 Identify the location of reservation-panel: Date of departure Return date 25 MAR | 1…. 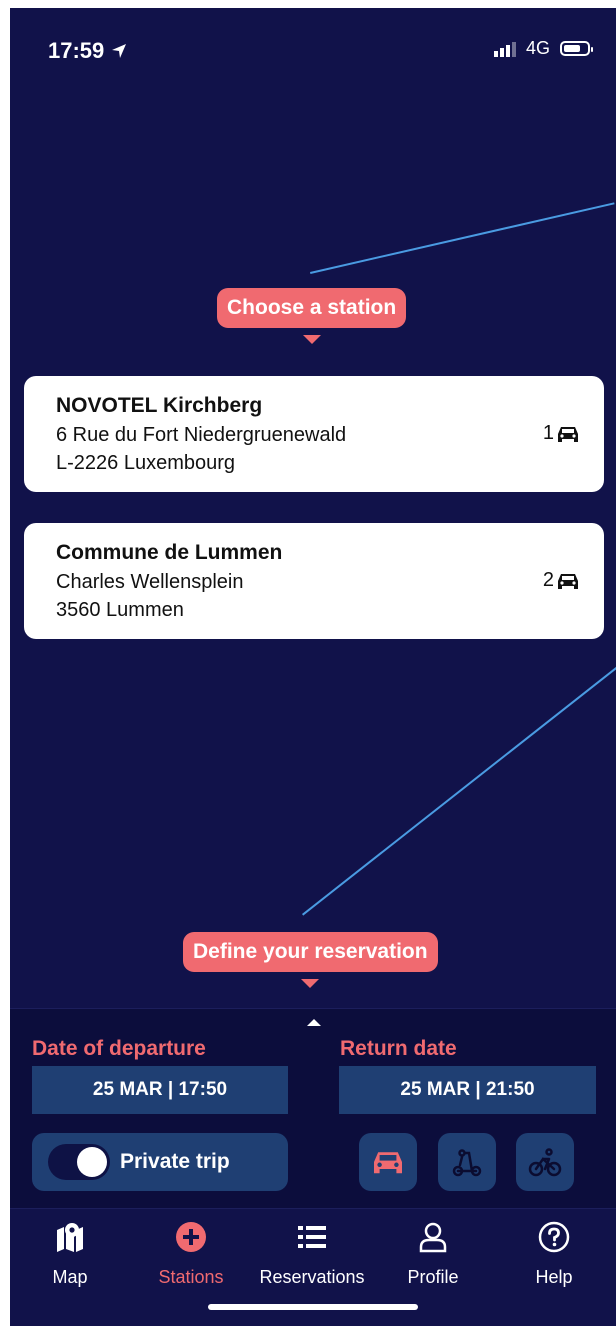
(313, 1108).